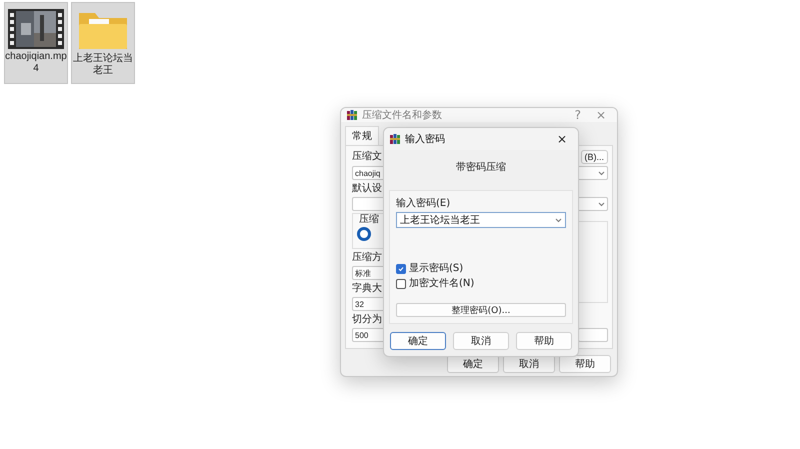 The width and height of the screenshot is (800, 449). I want to click on password-field: 上老王论坛当老王, so click(481, 220).